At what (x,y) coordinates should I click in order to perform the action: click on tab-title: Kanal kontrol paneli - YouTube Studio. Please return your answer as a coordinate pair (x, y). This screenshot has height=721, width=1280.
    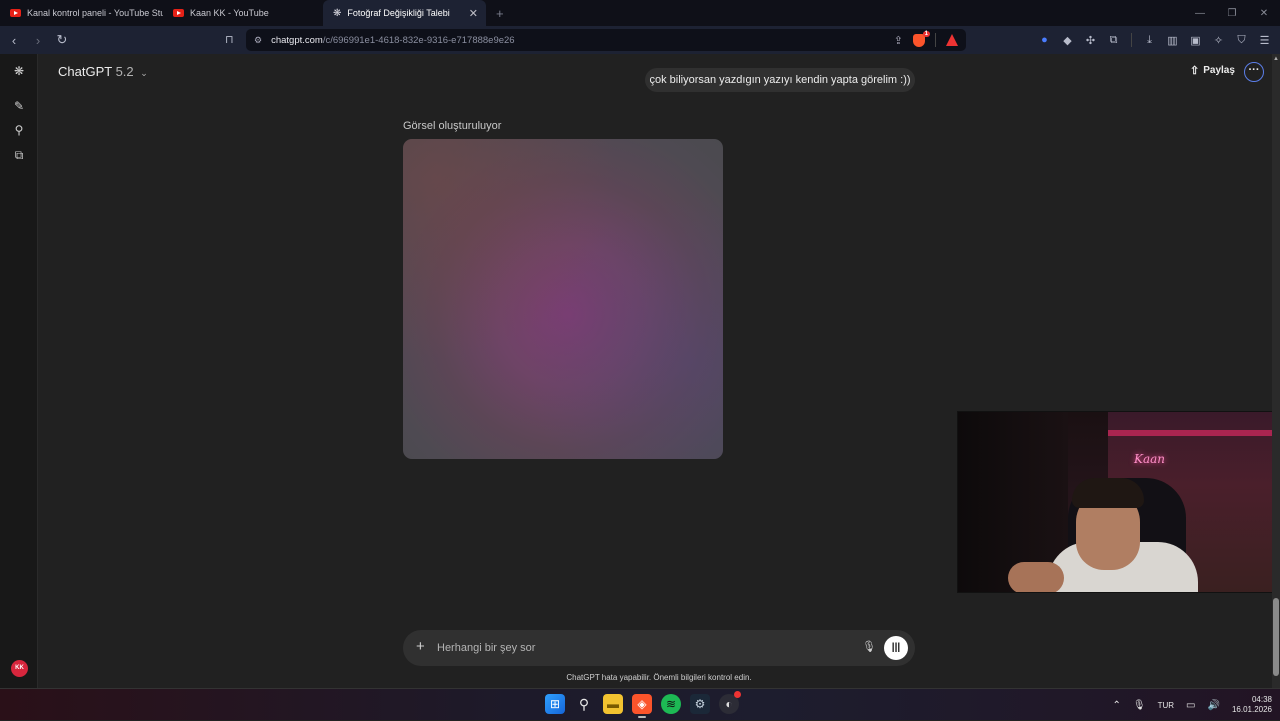
    Looking at the image, I should click on (95, 13).